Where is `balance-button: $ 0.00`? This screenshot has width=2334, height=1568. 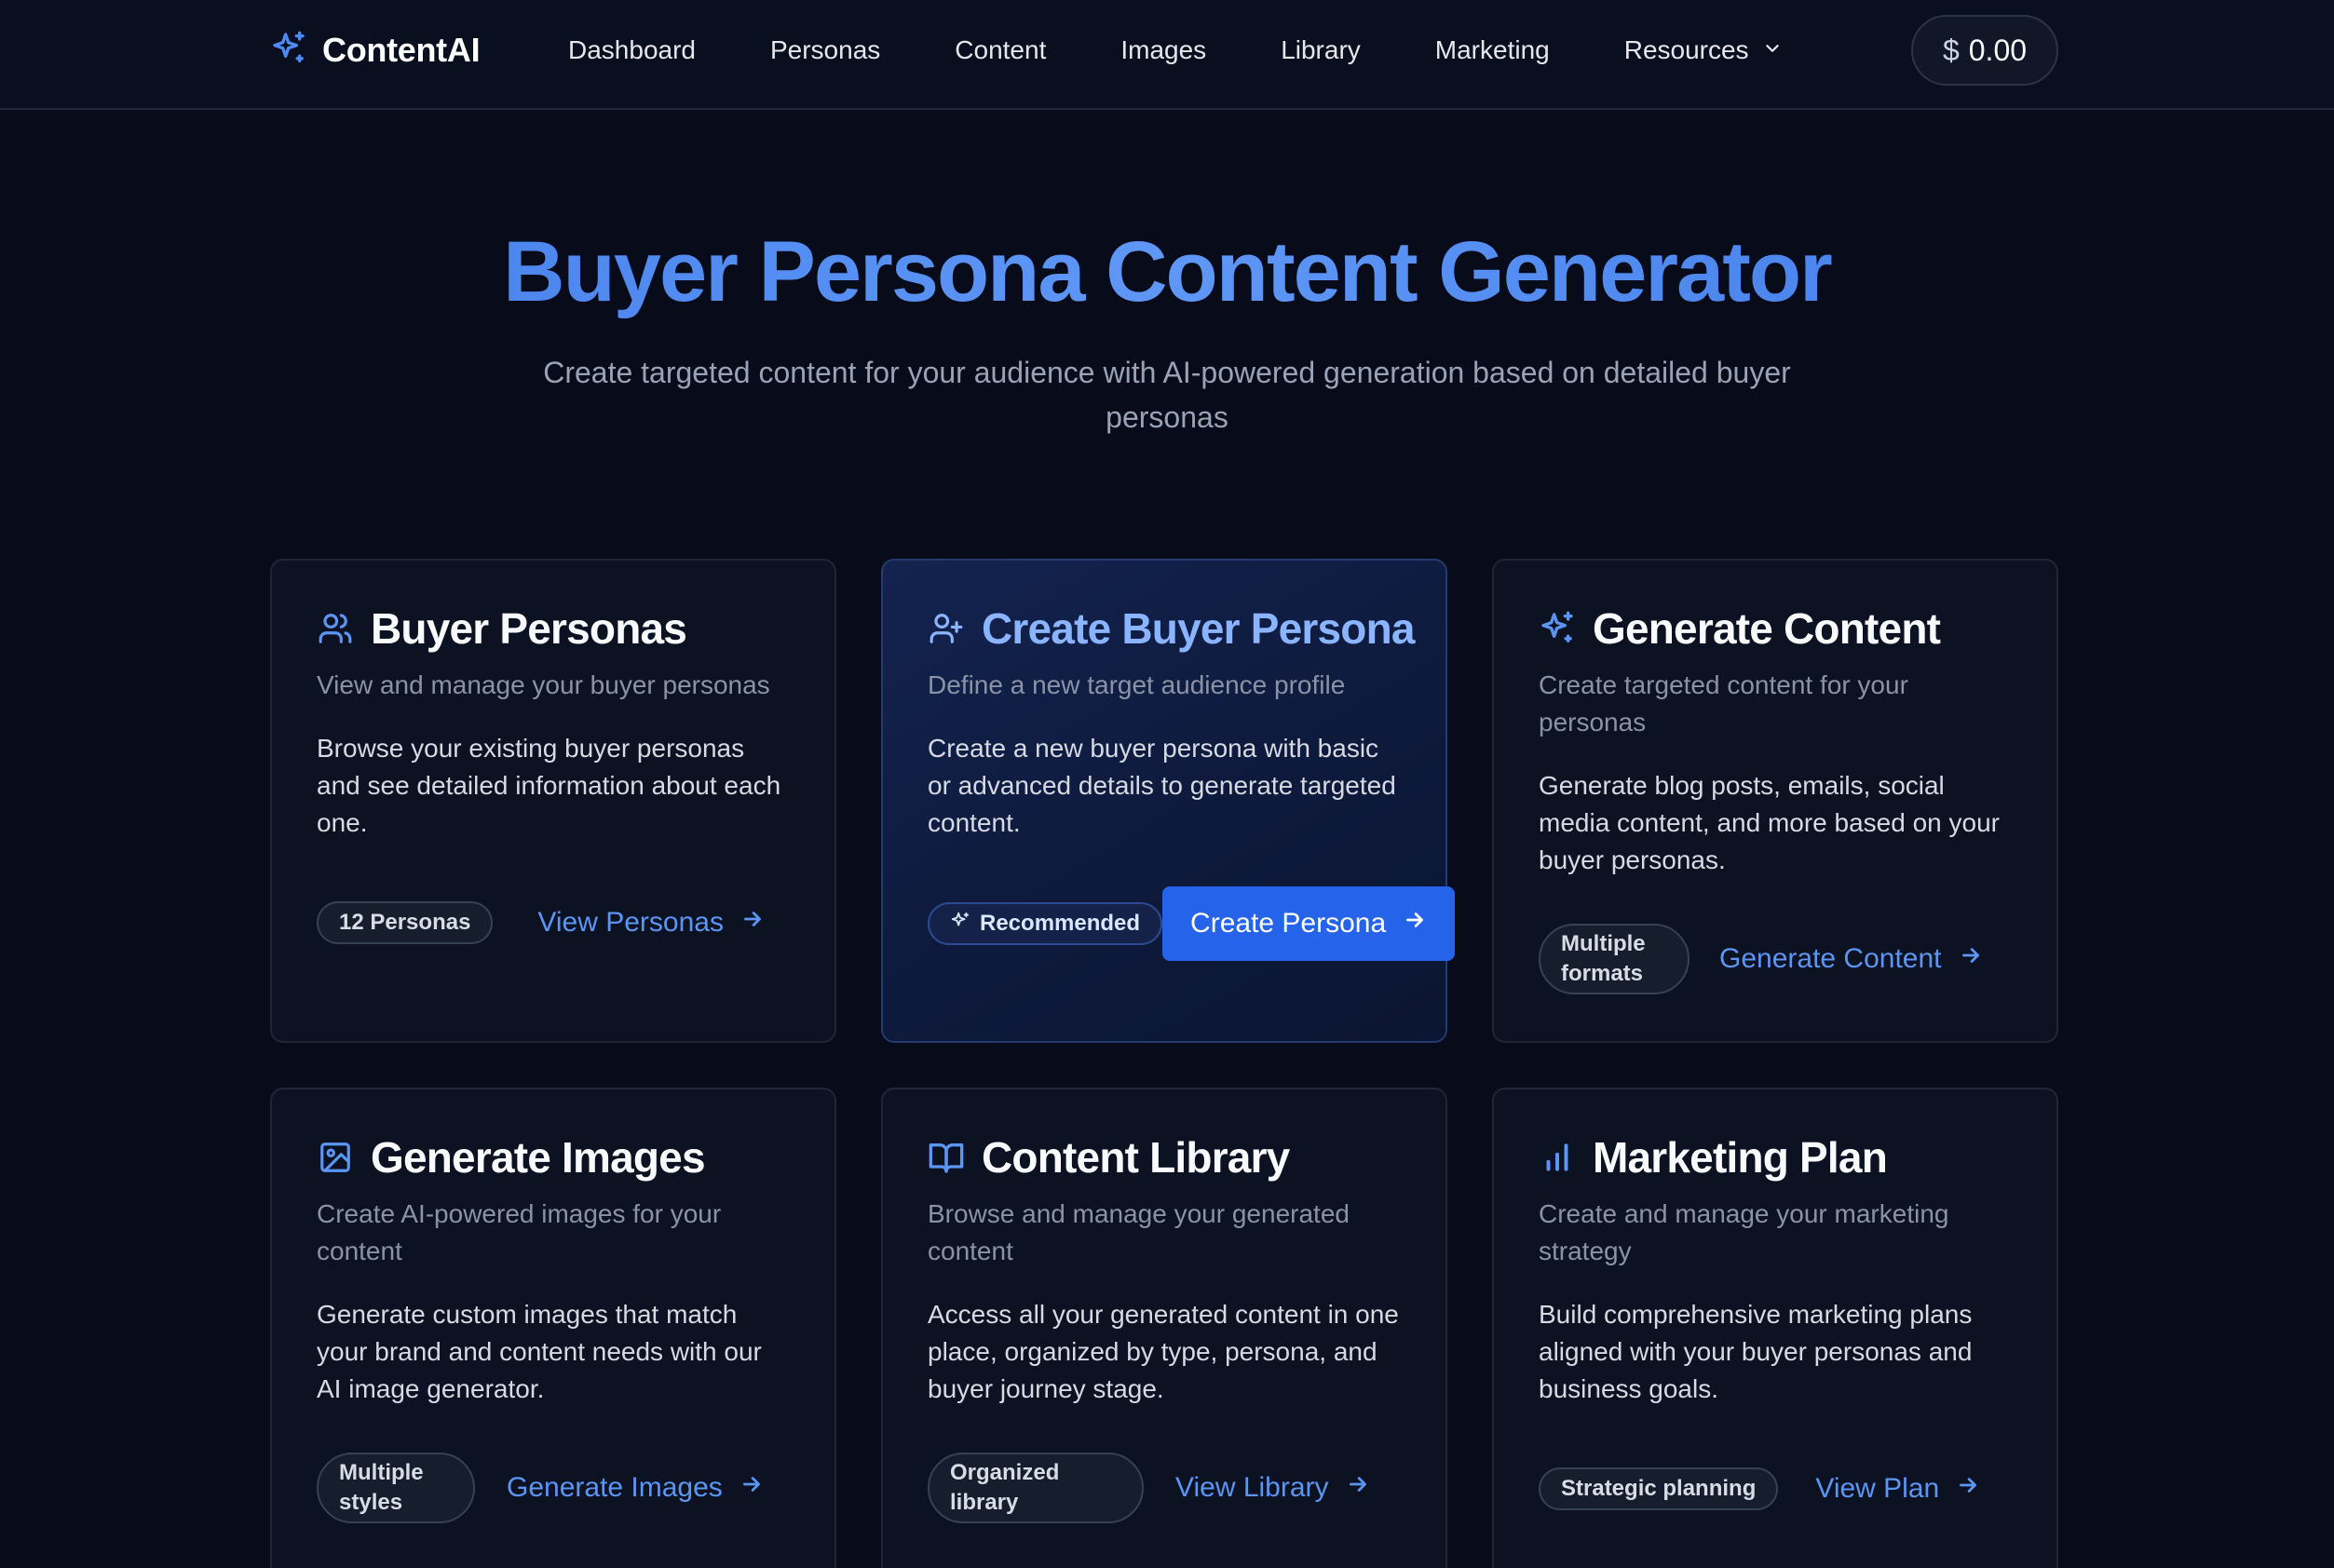
balance-button: $ 0.00 is located at coordinates (1984, 50).